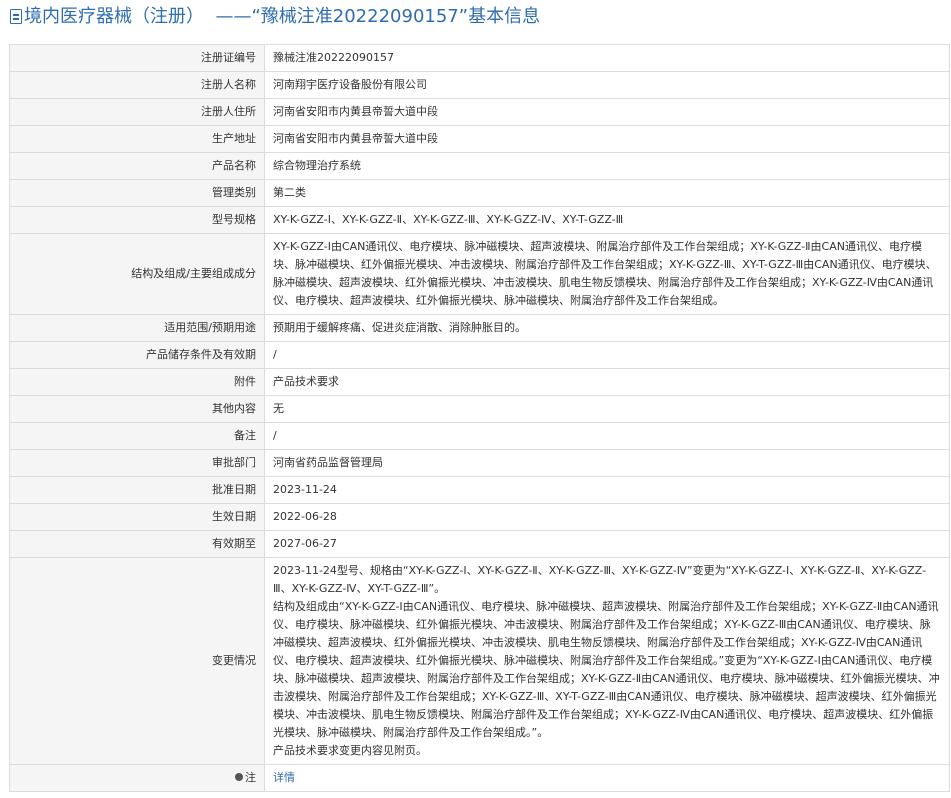 The image size is (951, 798). I want to click on table-row: 生效日期 2022-06-28, so click(479, 517).